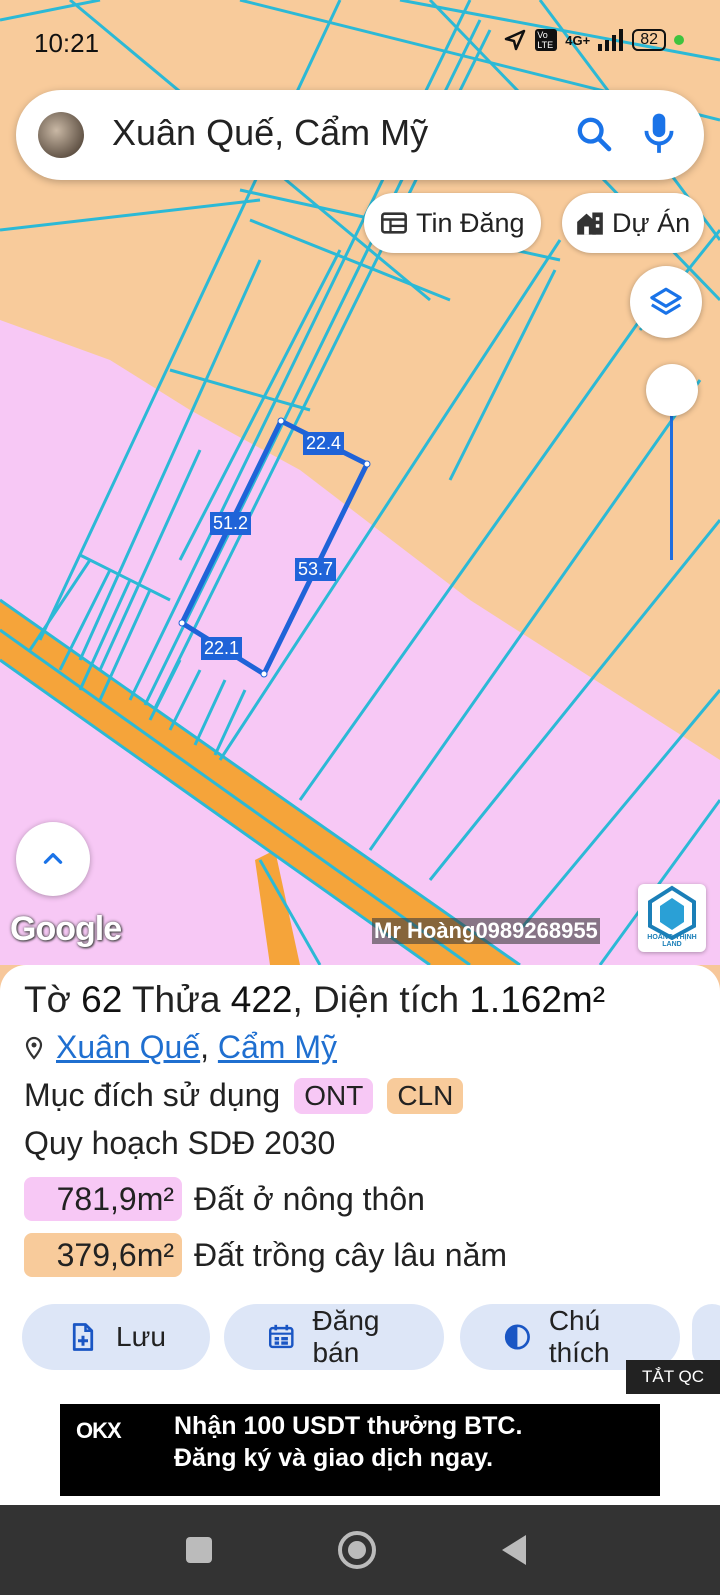  Describe the element at coordinates (578, 40) in the screenshot. I see `network-label: 4G+` at that location.